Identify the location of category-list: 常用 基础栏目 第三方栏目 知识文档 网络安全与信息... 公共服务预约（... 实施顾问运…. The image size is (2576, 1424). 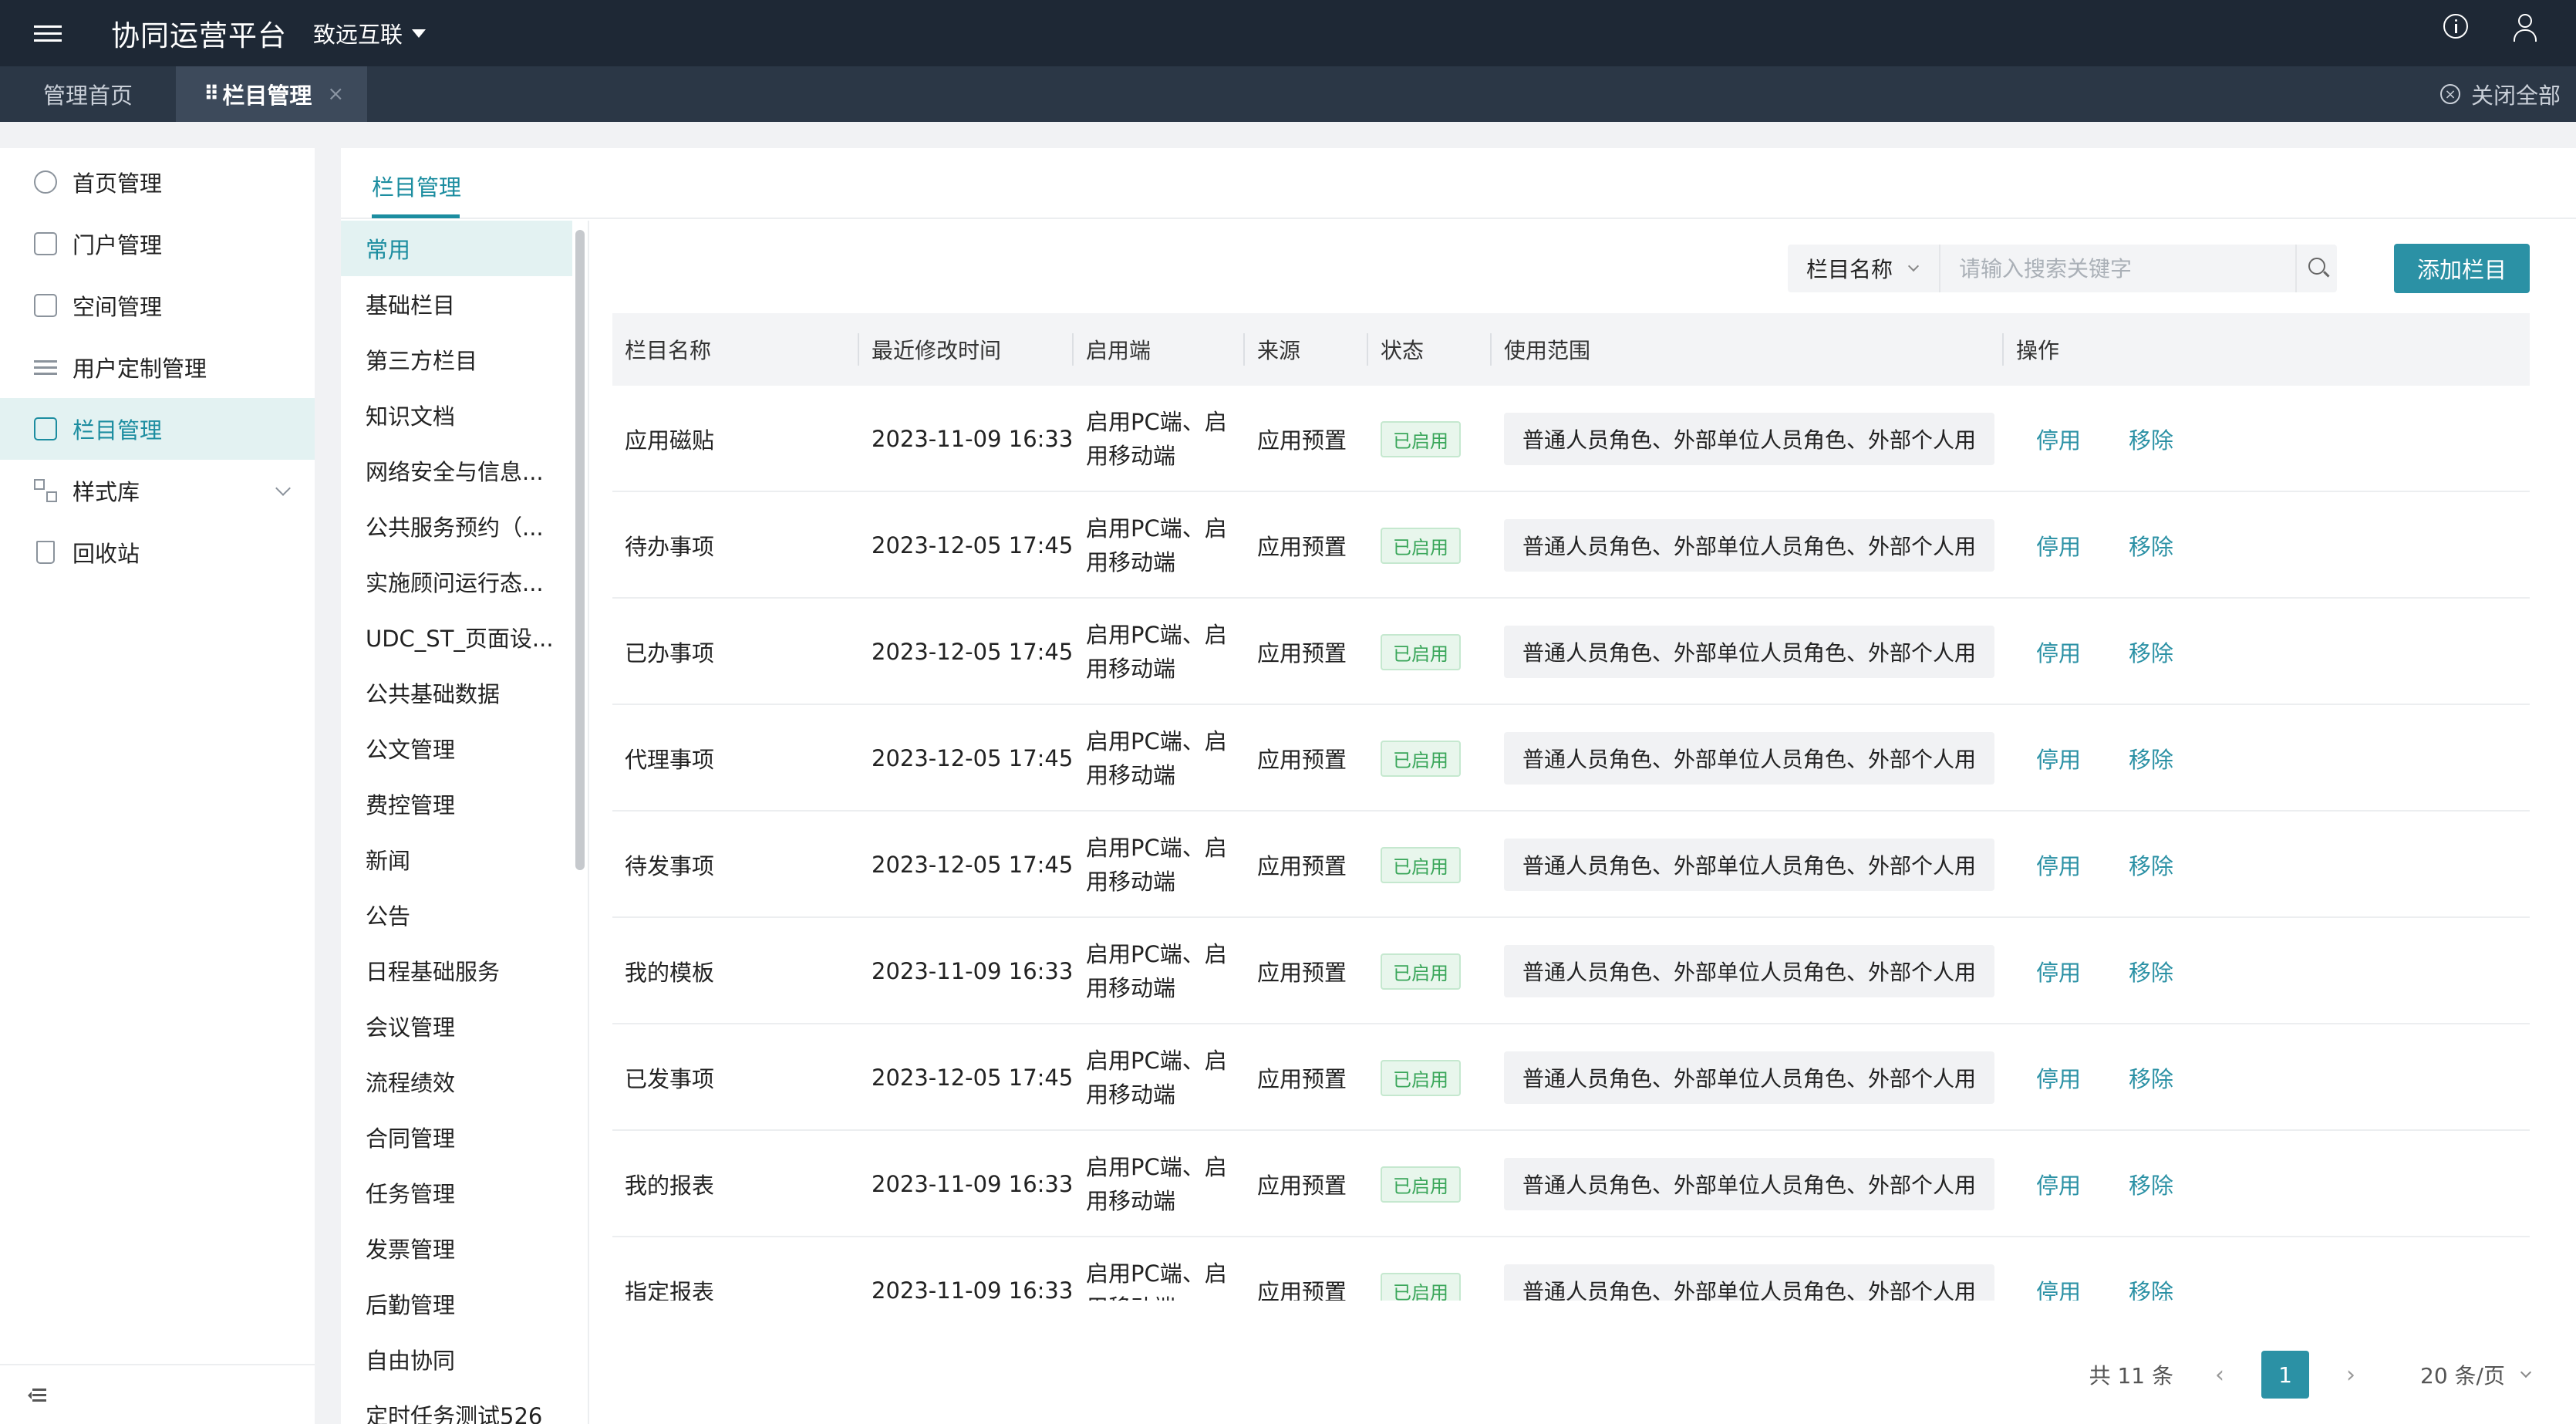
(465, 822).